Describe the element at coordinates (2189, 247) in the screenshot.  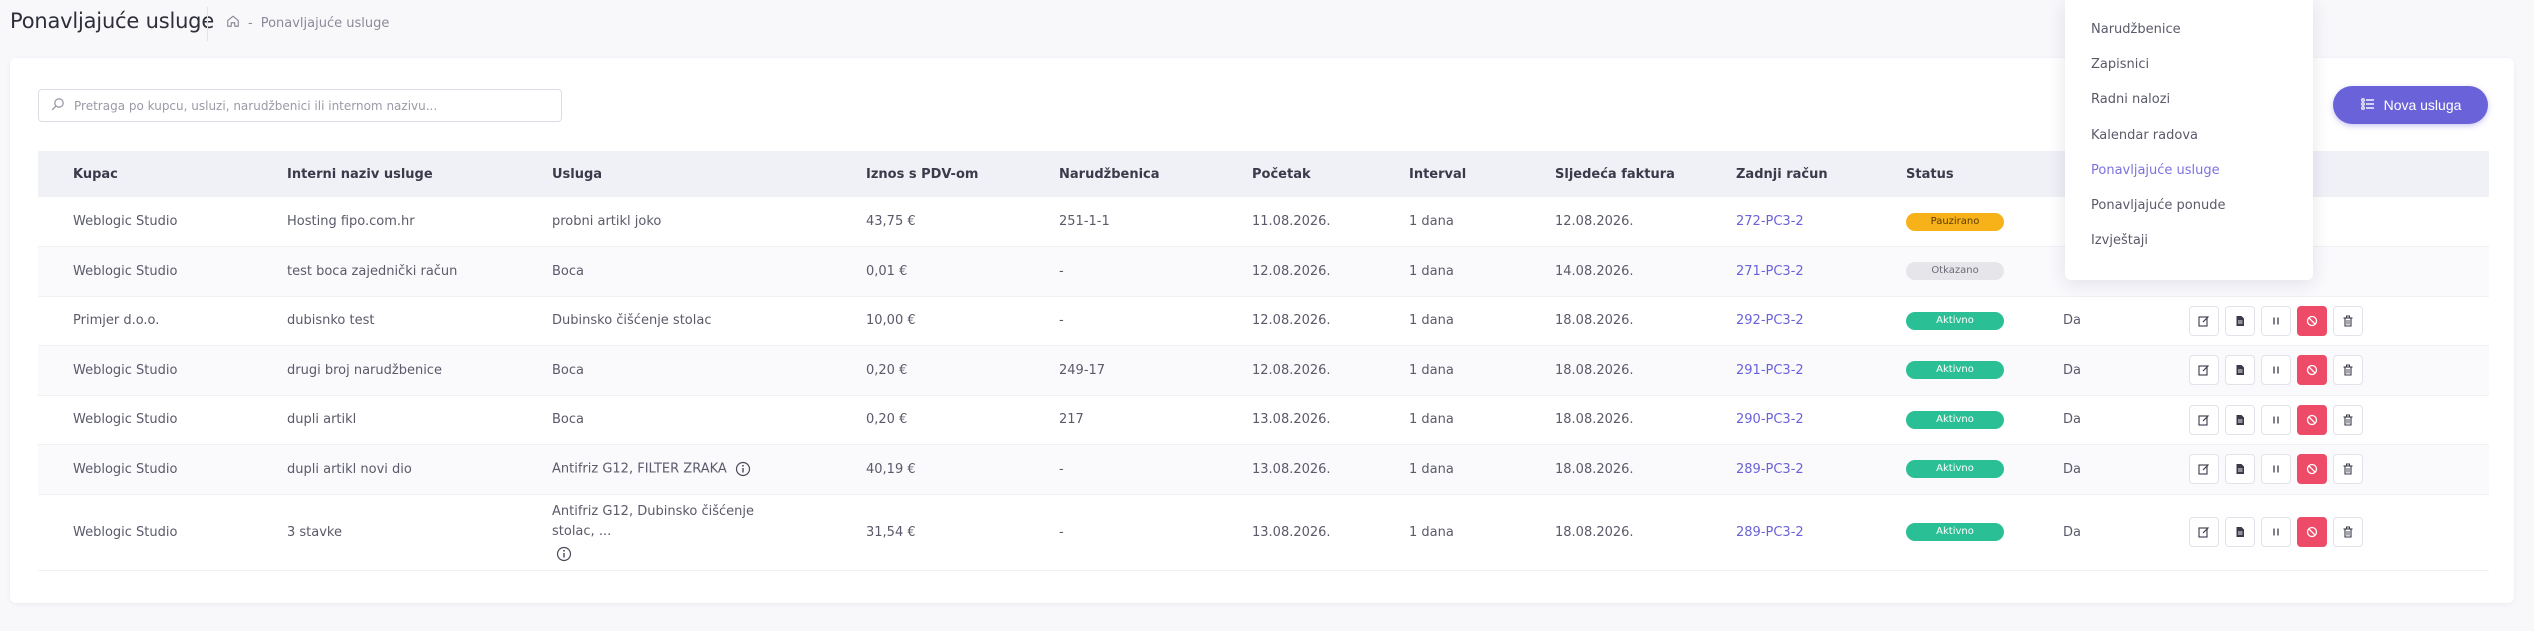
I see `menu-item: Izvještaji` at that location.